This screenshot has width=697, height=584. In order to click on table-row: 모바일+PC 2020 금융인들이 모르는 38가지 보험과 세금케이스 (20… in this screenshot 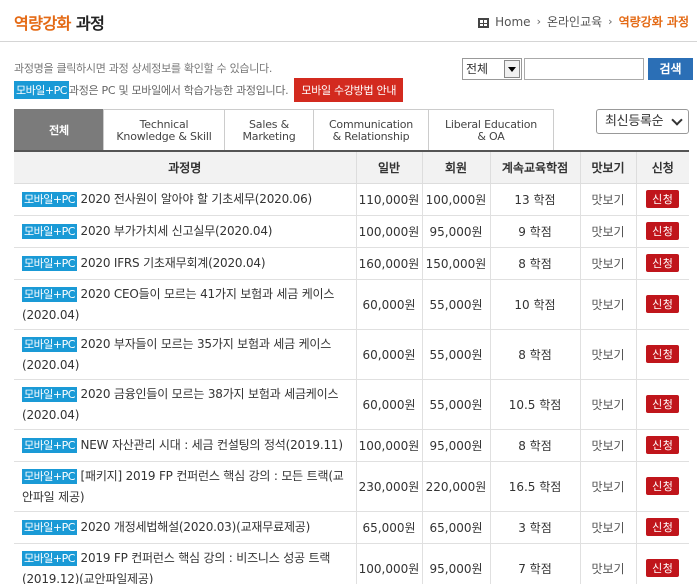, I will do `click(351, 404)`.